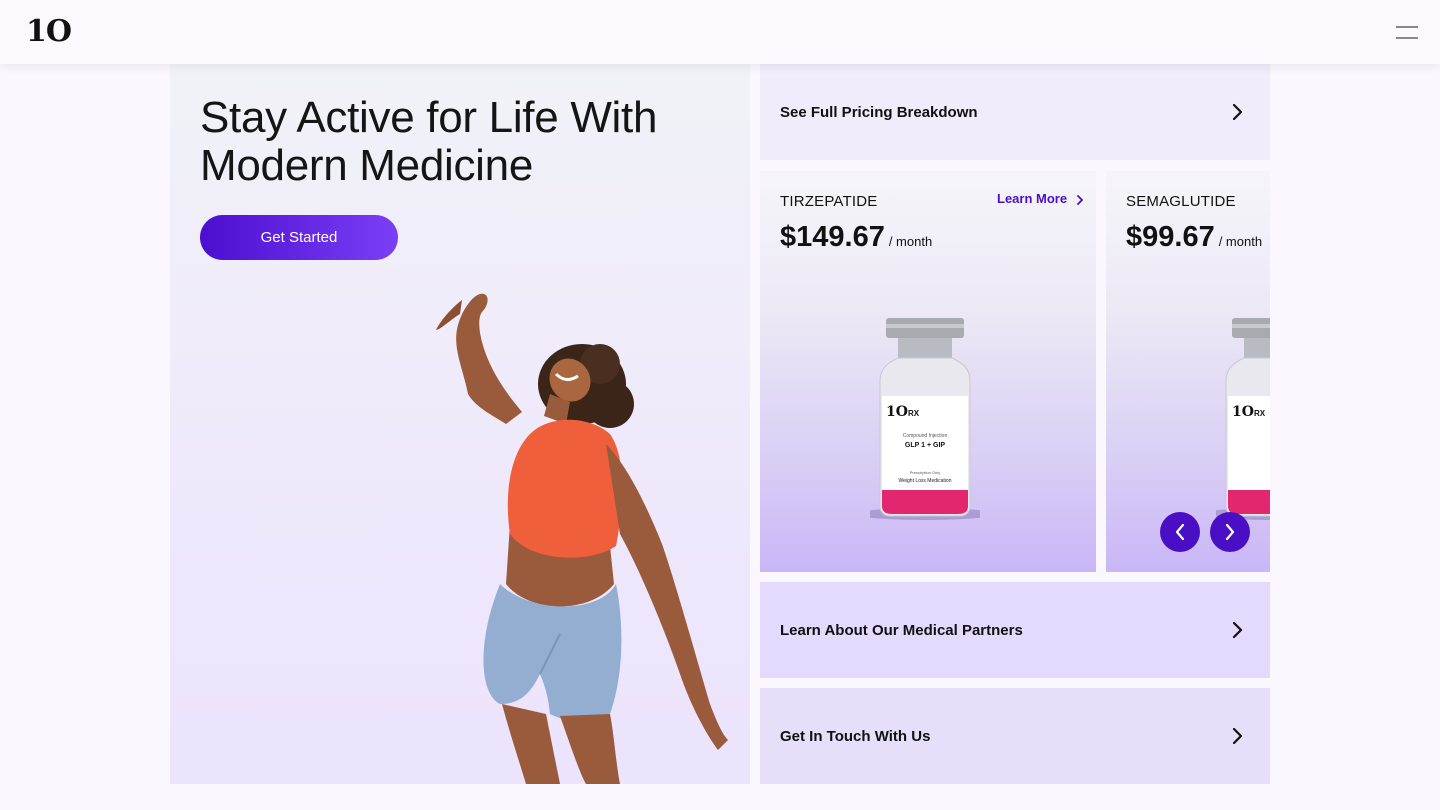  I want to click on learn-more-label: Learn More, so click(1032, 198).